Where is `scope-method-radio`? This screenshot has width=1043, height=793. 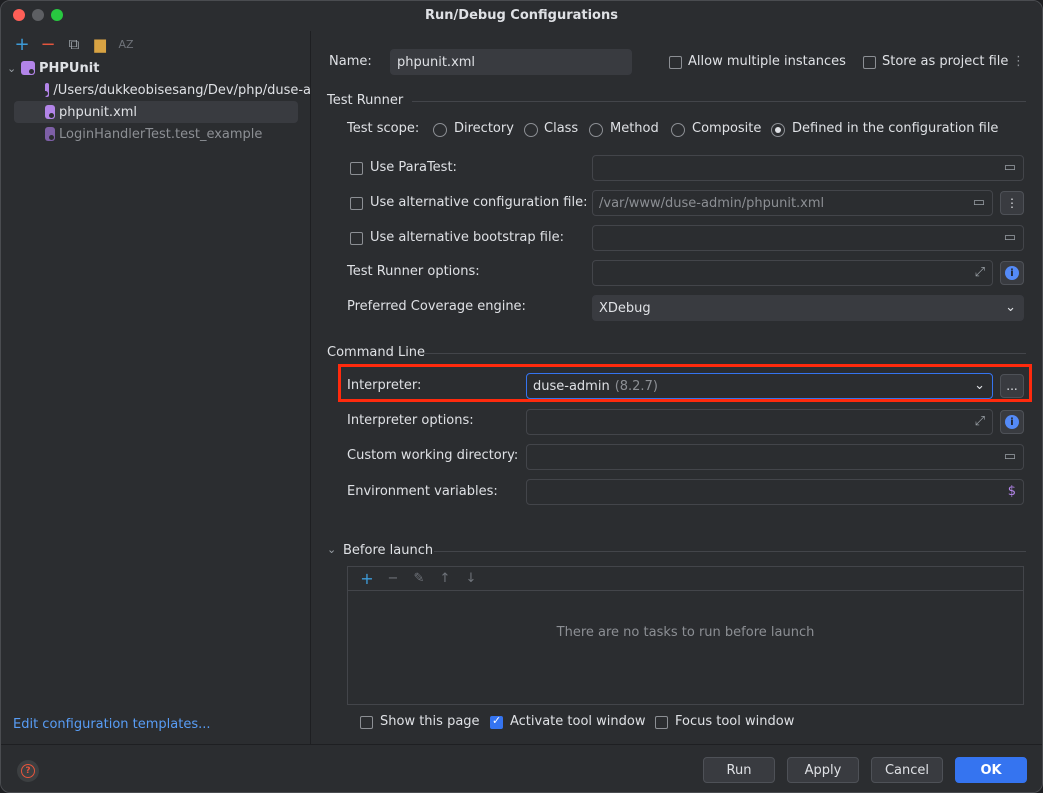 scope-method-radio is located at coordinates (596, 130).